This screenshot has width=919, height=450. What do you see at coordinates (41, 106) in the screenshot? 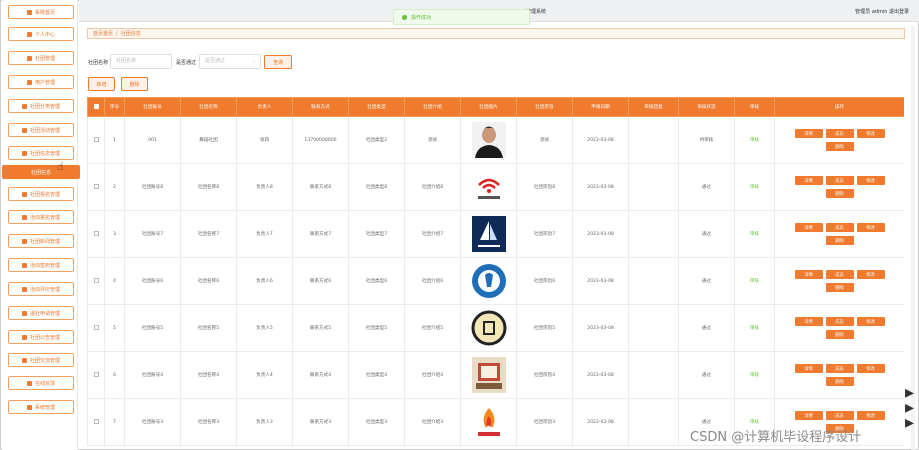
I see `sidebar-item: 社团分类管理` at bounding box center [41, 106].